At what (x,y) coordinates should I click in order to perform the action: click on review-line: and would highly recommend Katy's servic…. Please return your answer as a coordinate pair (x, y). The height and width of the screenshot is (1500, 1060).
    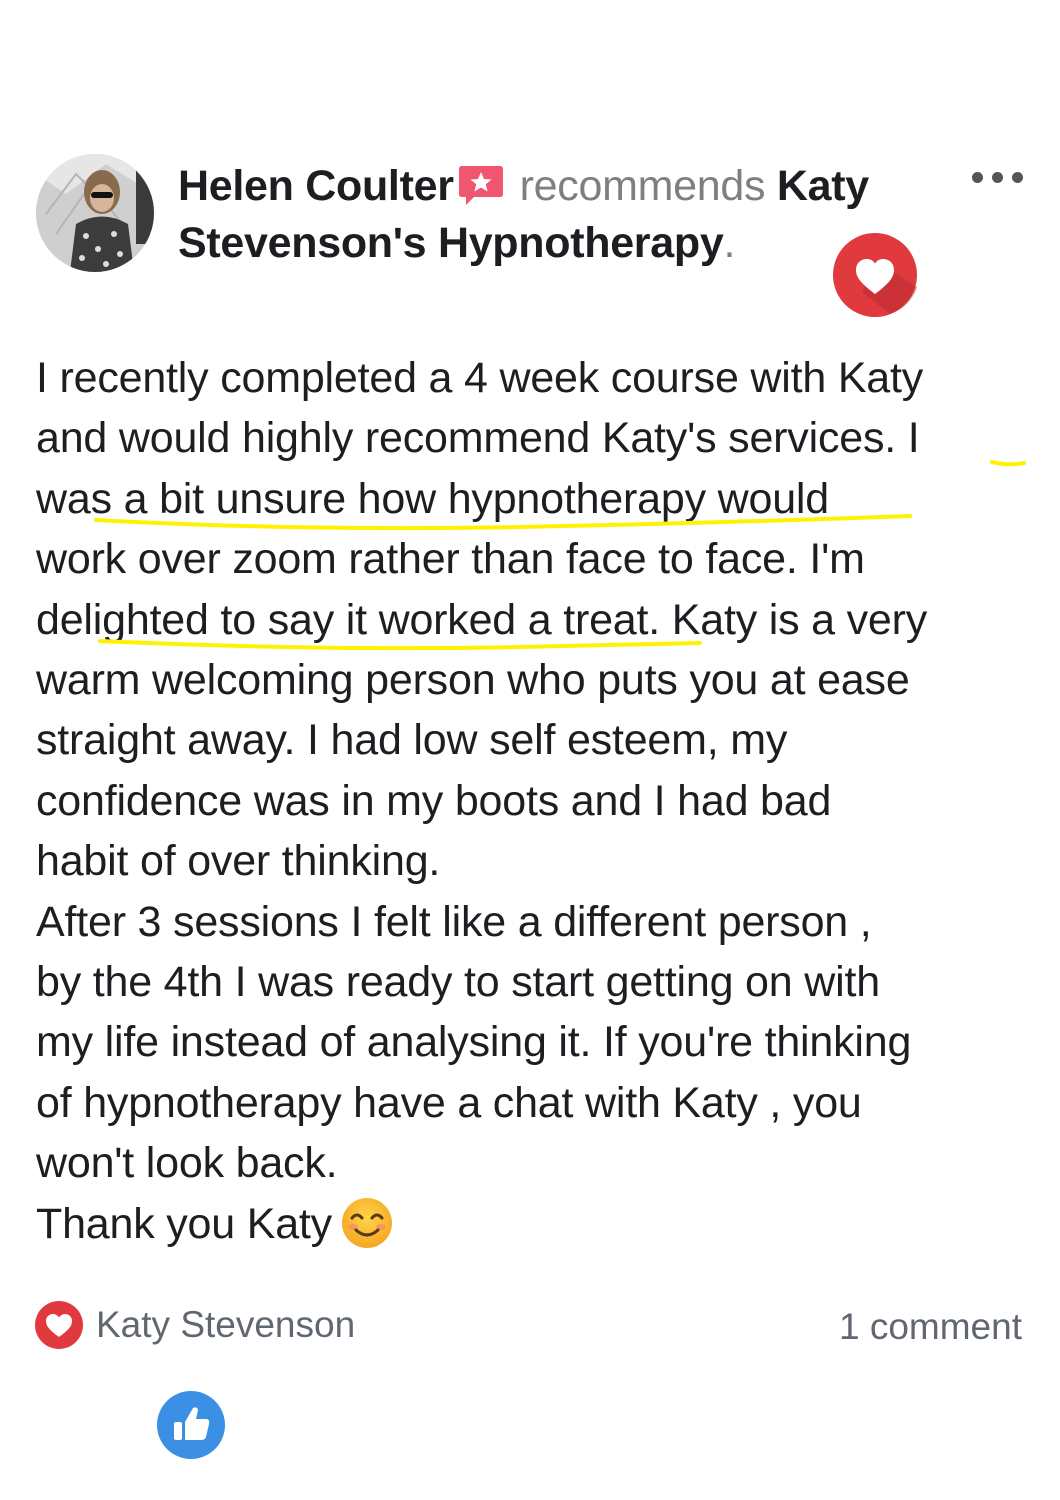
    Looking at the image, I should click on (478, 438).